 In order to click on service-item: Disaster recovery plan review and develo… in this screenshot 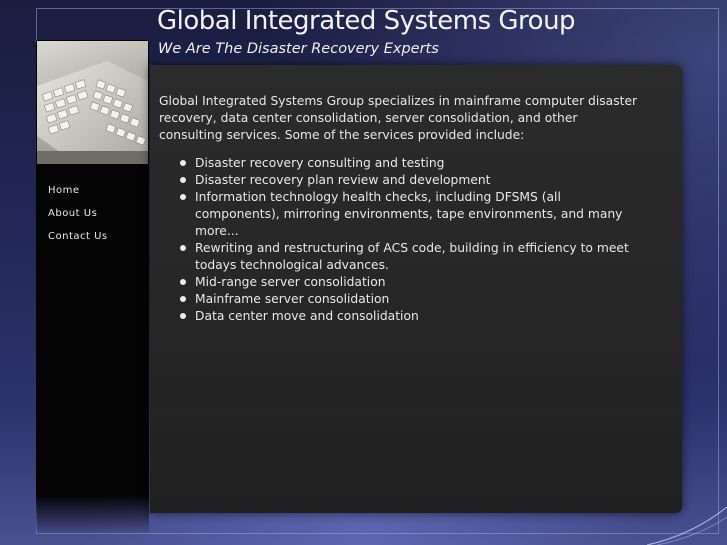, I will do `click(409, 180)`.